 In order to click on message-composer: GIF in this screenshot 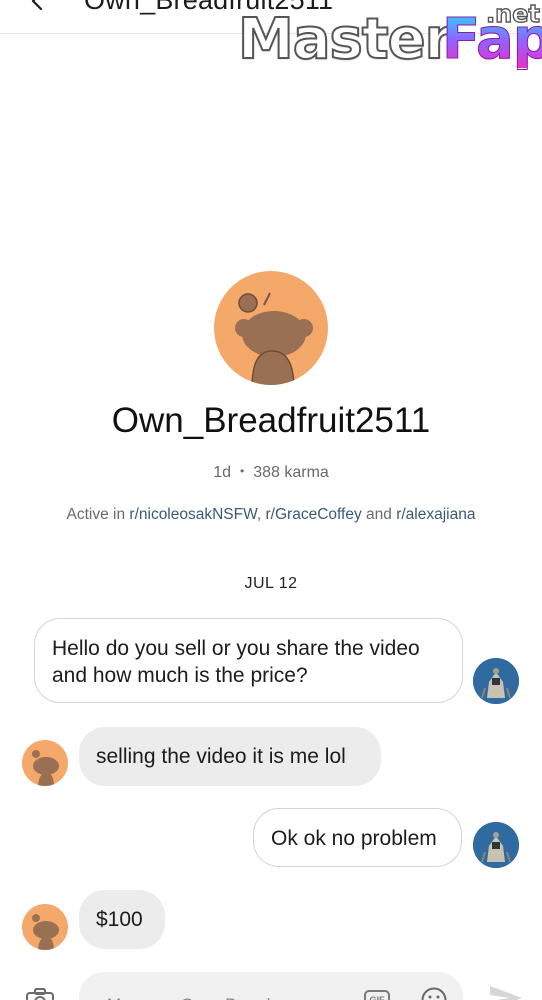, I will do `click(271, 984)`.